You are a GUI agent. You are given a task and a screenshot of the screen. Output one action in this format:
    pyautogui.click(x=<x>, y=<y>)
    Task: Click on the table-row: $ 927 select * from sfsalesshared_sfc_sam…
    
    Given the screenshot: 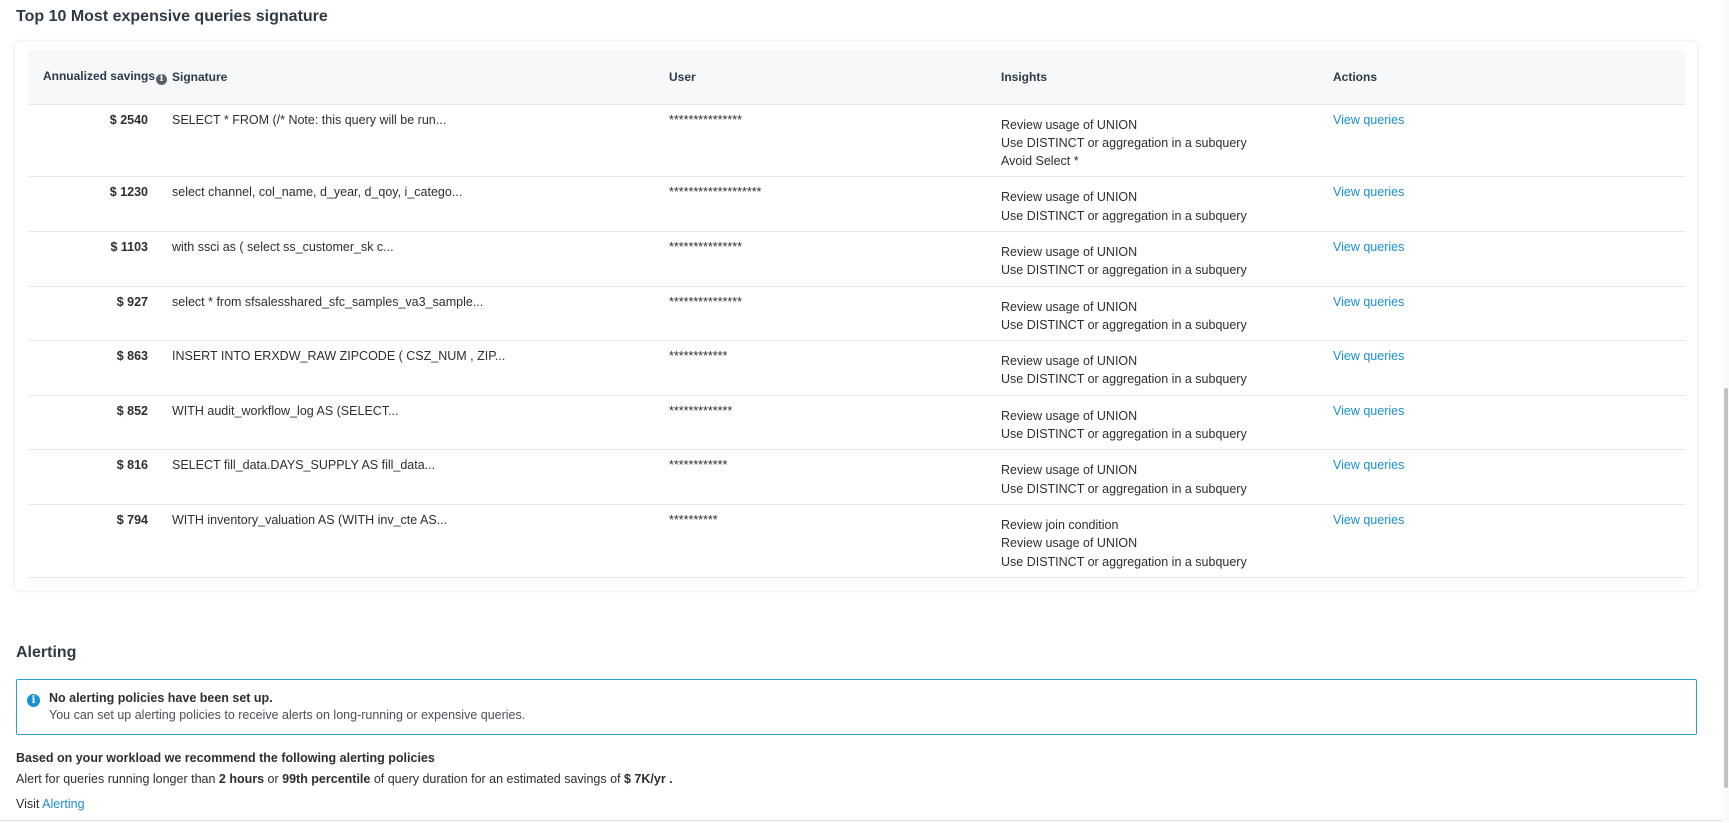 What is the action you would take?
    pyautogui.click(x=856, y=314)
    